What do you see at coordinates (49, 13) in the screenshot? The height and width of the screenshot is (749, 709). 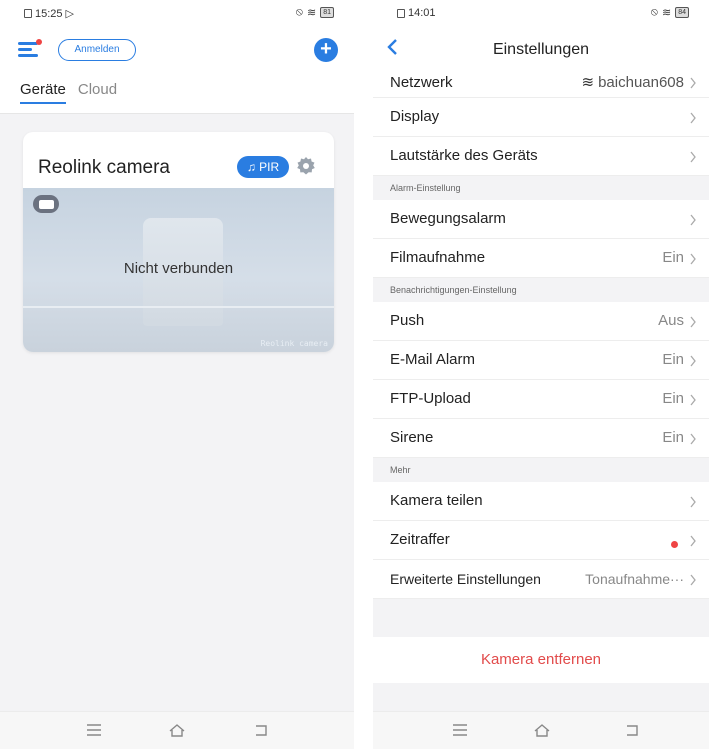 I see `status-time: 15:25` at bounding box center [49, 13].